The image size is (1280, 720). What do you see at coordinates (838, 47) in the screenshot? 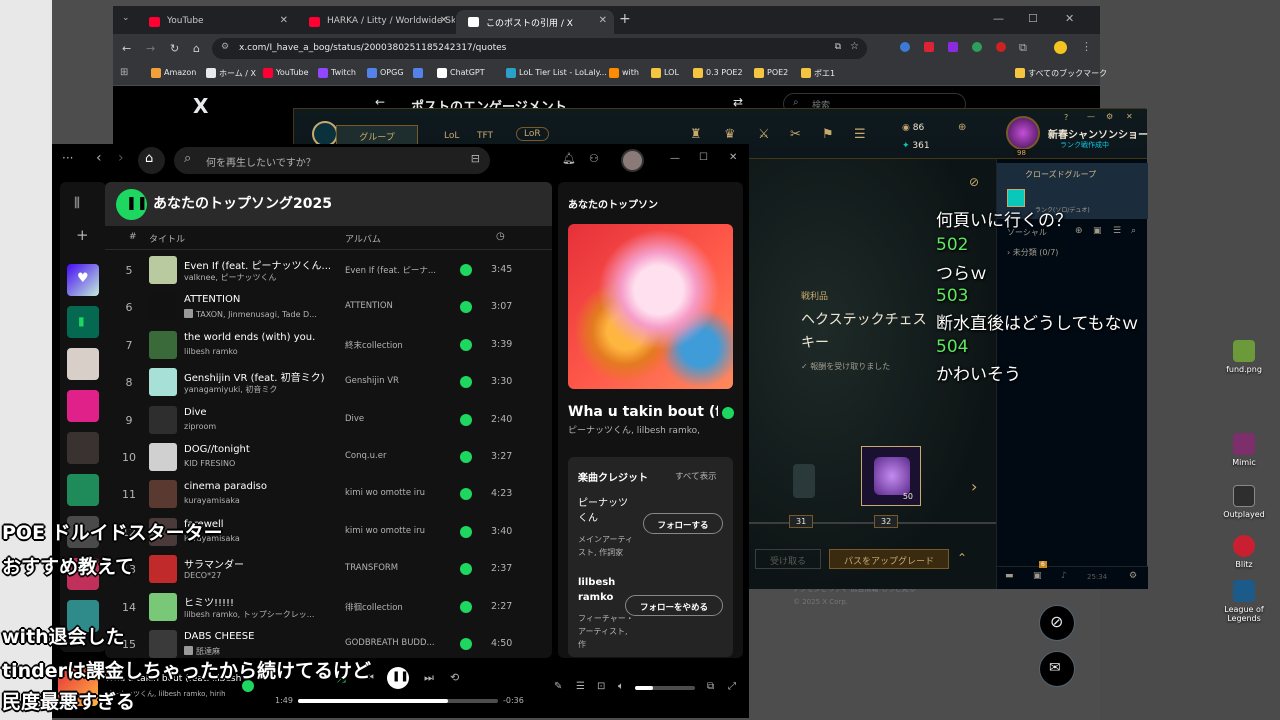
I see `install-app-icon: ⧉` at bounding box center [838, 47].